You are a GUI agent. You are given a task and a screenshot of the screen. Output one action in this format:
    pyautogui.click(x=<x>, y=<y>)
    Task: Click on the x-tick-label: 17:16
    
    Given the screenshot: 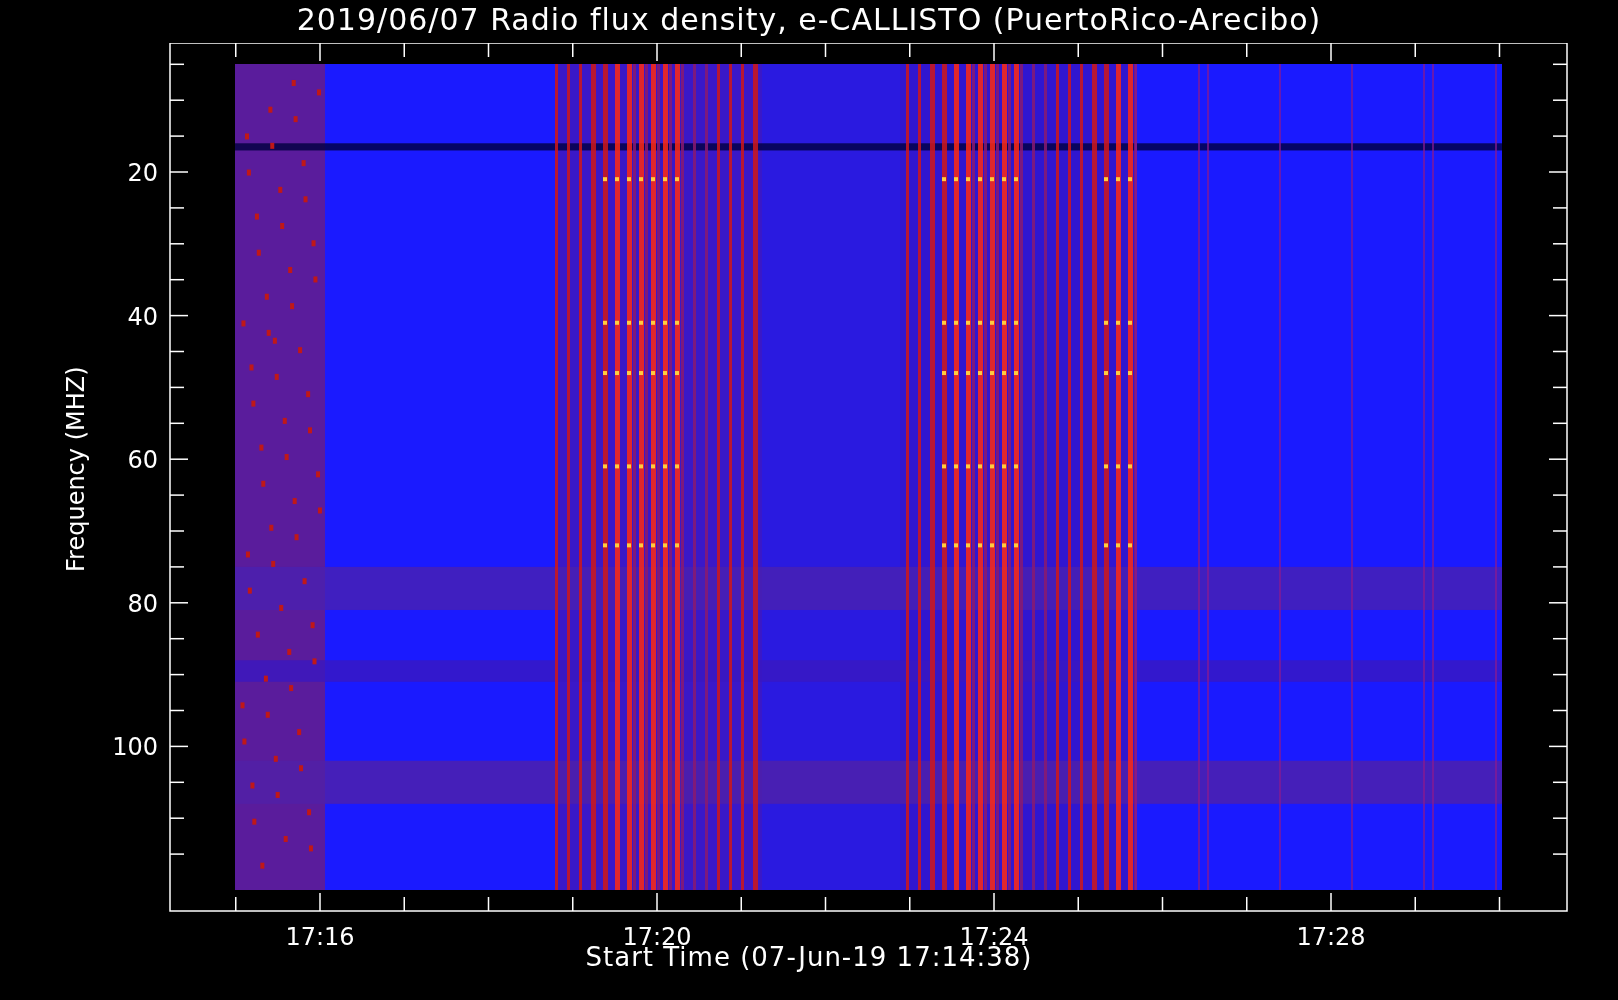 What is the action you would take?
    pyautogui.click(x=320, y=935)
    